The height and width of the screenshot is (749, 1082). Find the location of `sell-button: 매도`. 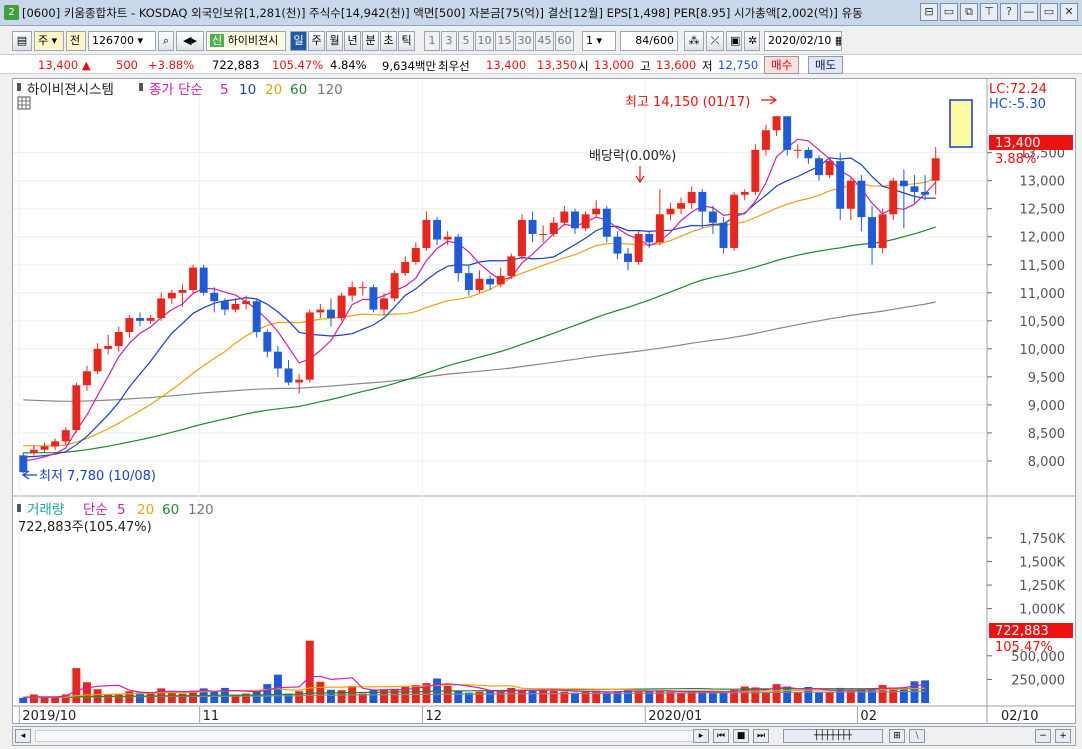

sell-button: 매도 is located at coordinates (826, 65).